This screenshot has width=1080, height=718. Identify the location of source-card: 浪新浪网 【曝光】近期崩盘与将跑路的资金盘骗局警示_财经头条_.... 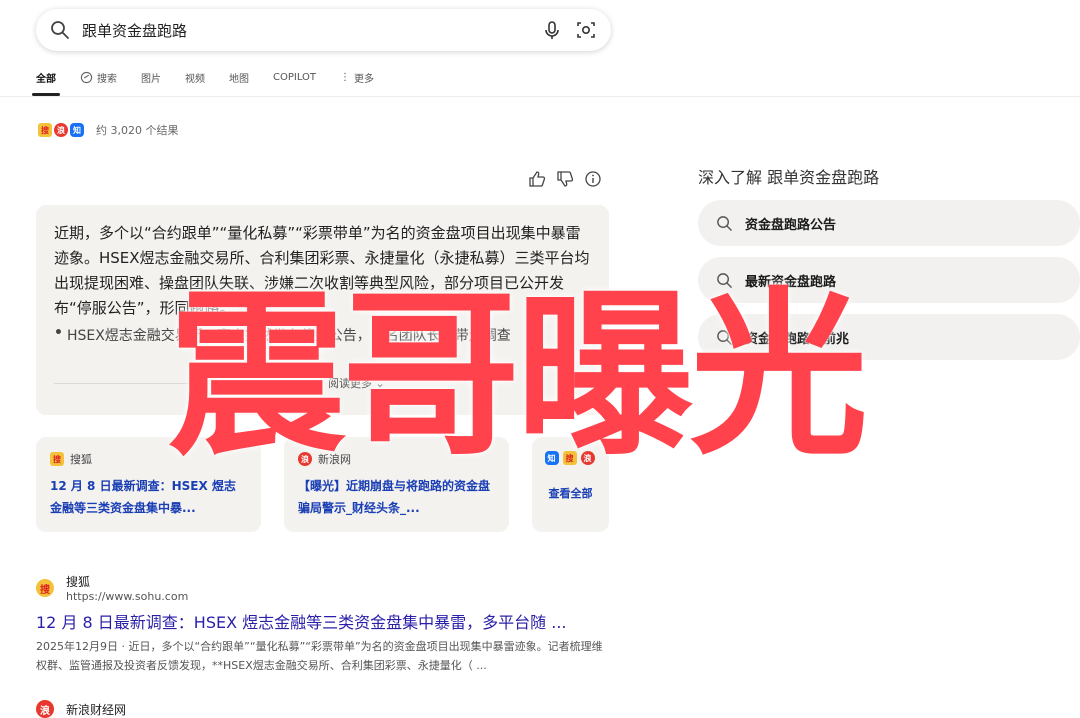
(396, 484).